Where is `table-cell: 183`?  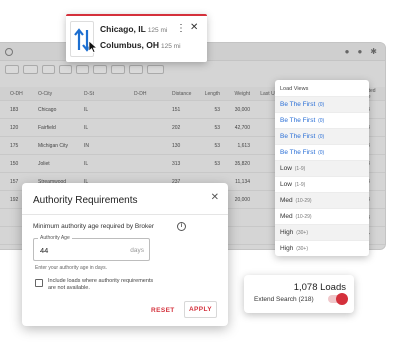 table-cell: 183 is located at coordinates (14, 109).